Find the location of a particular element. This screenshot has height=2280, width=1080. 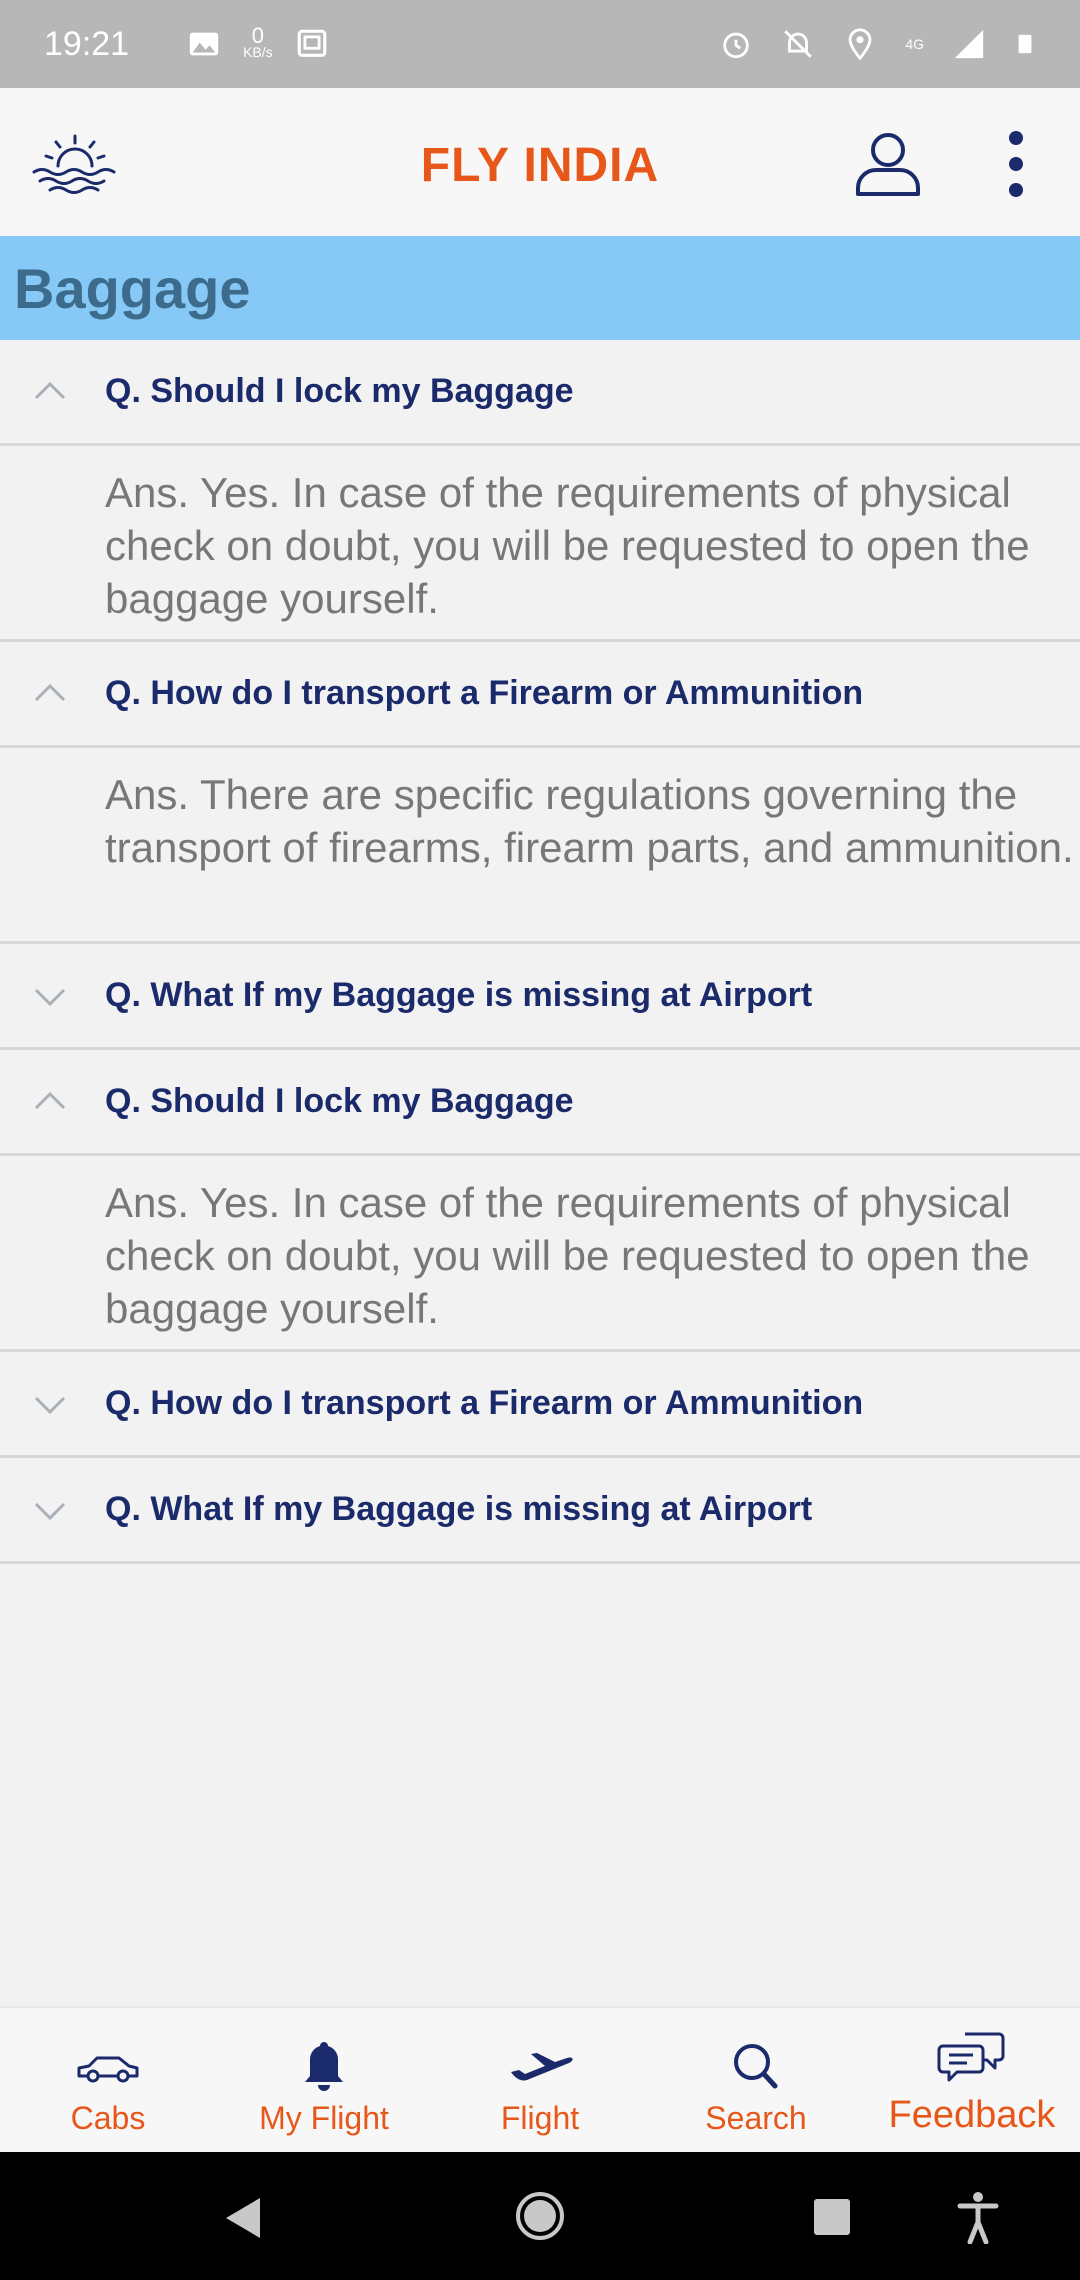

search-icon is located at coordinates (756, 2066).